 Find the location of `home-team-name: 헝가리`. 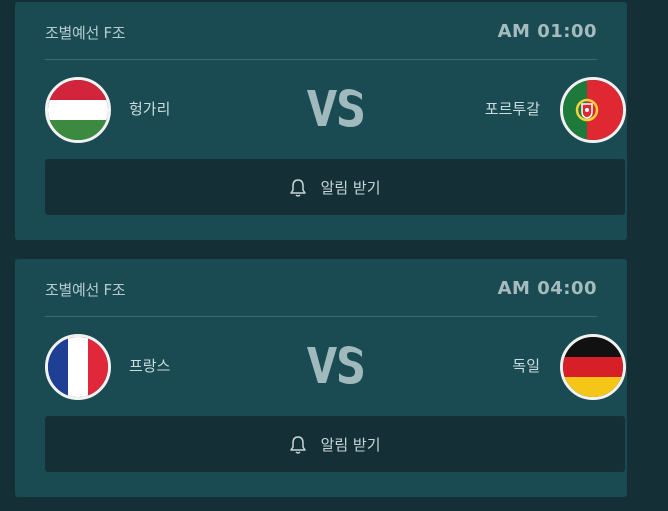

home-team-name: 헝가리 is located at coordinates (150, 109).